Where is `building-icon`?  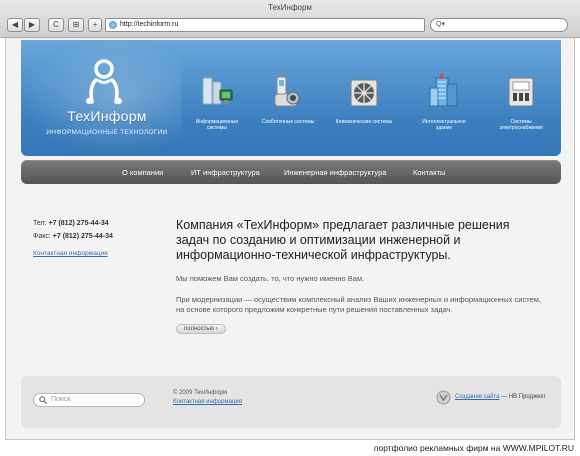
building-icon is located at coordinates (443, 90).